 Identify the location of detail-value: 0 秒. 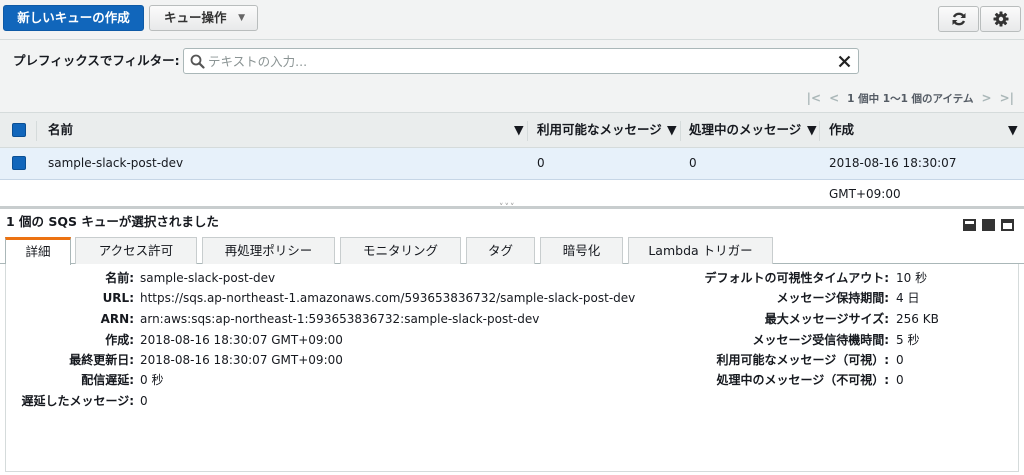
(152, 380).